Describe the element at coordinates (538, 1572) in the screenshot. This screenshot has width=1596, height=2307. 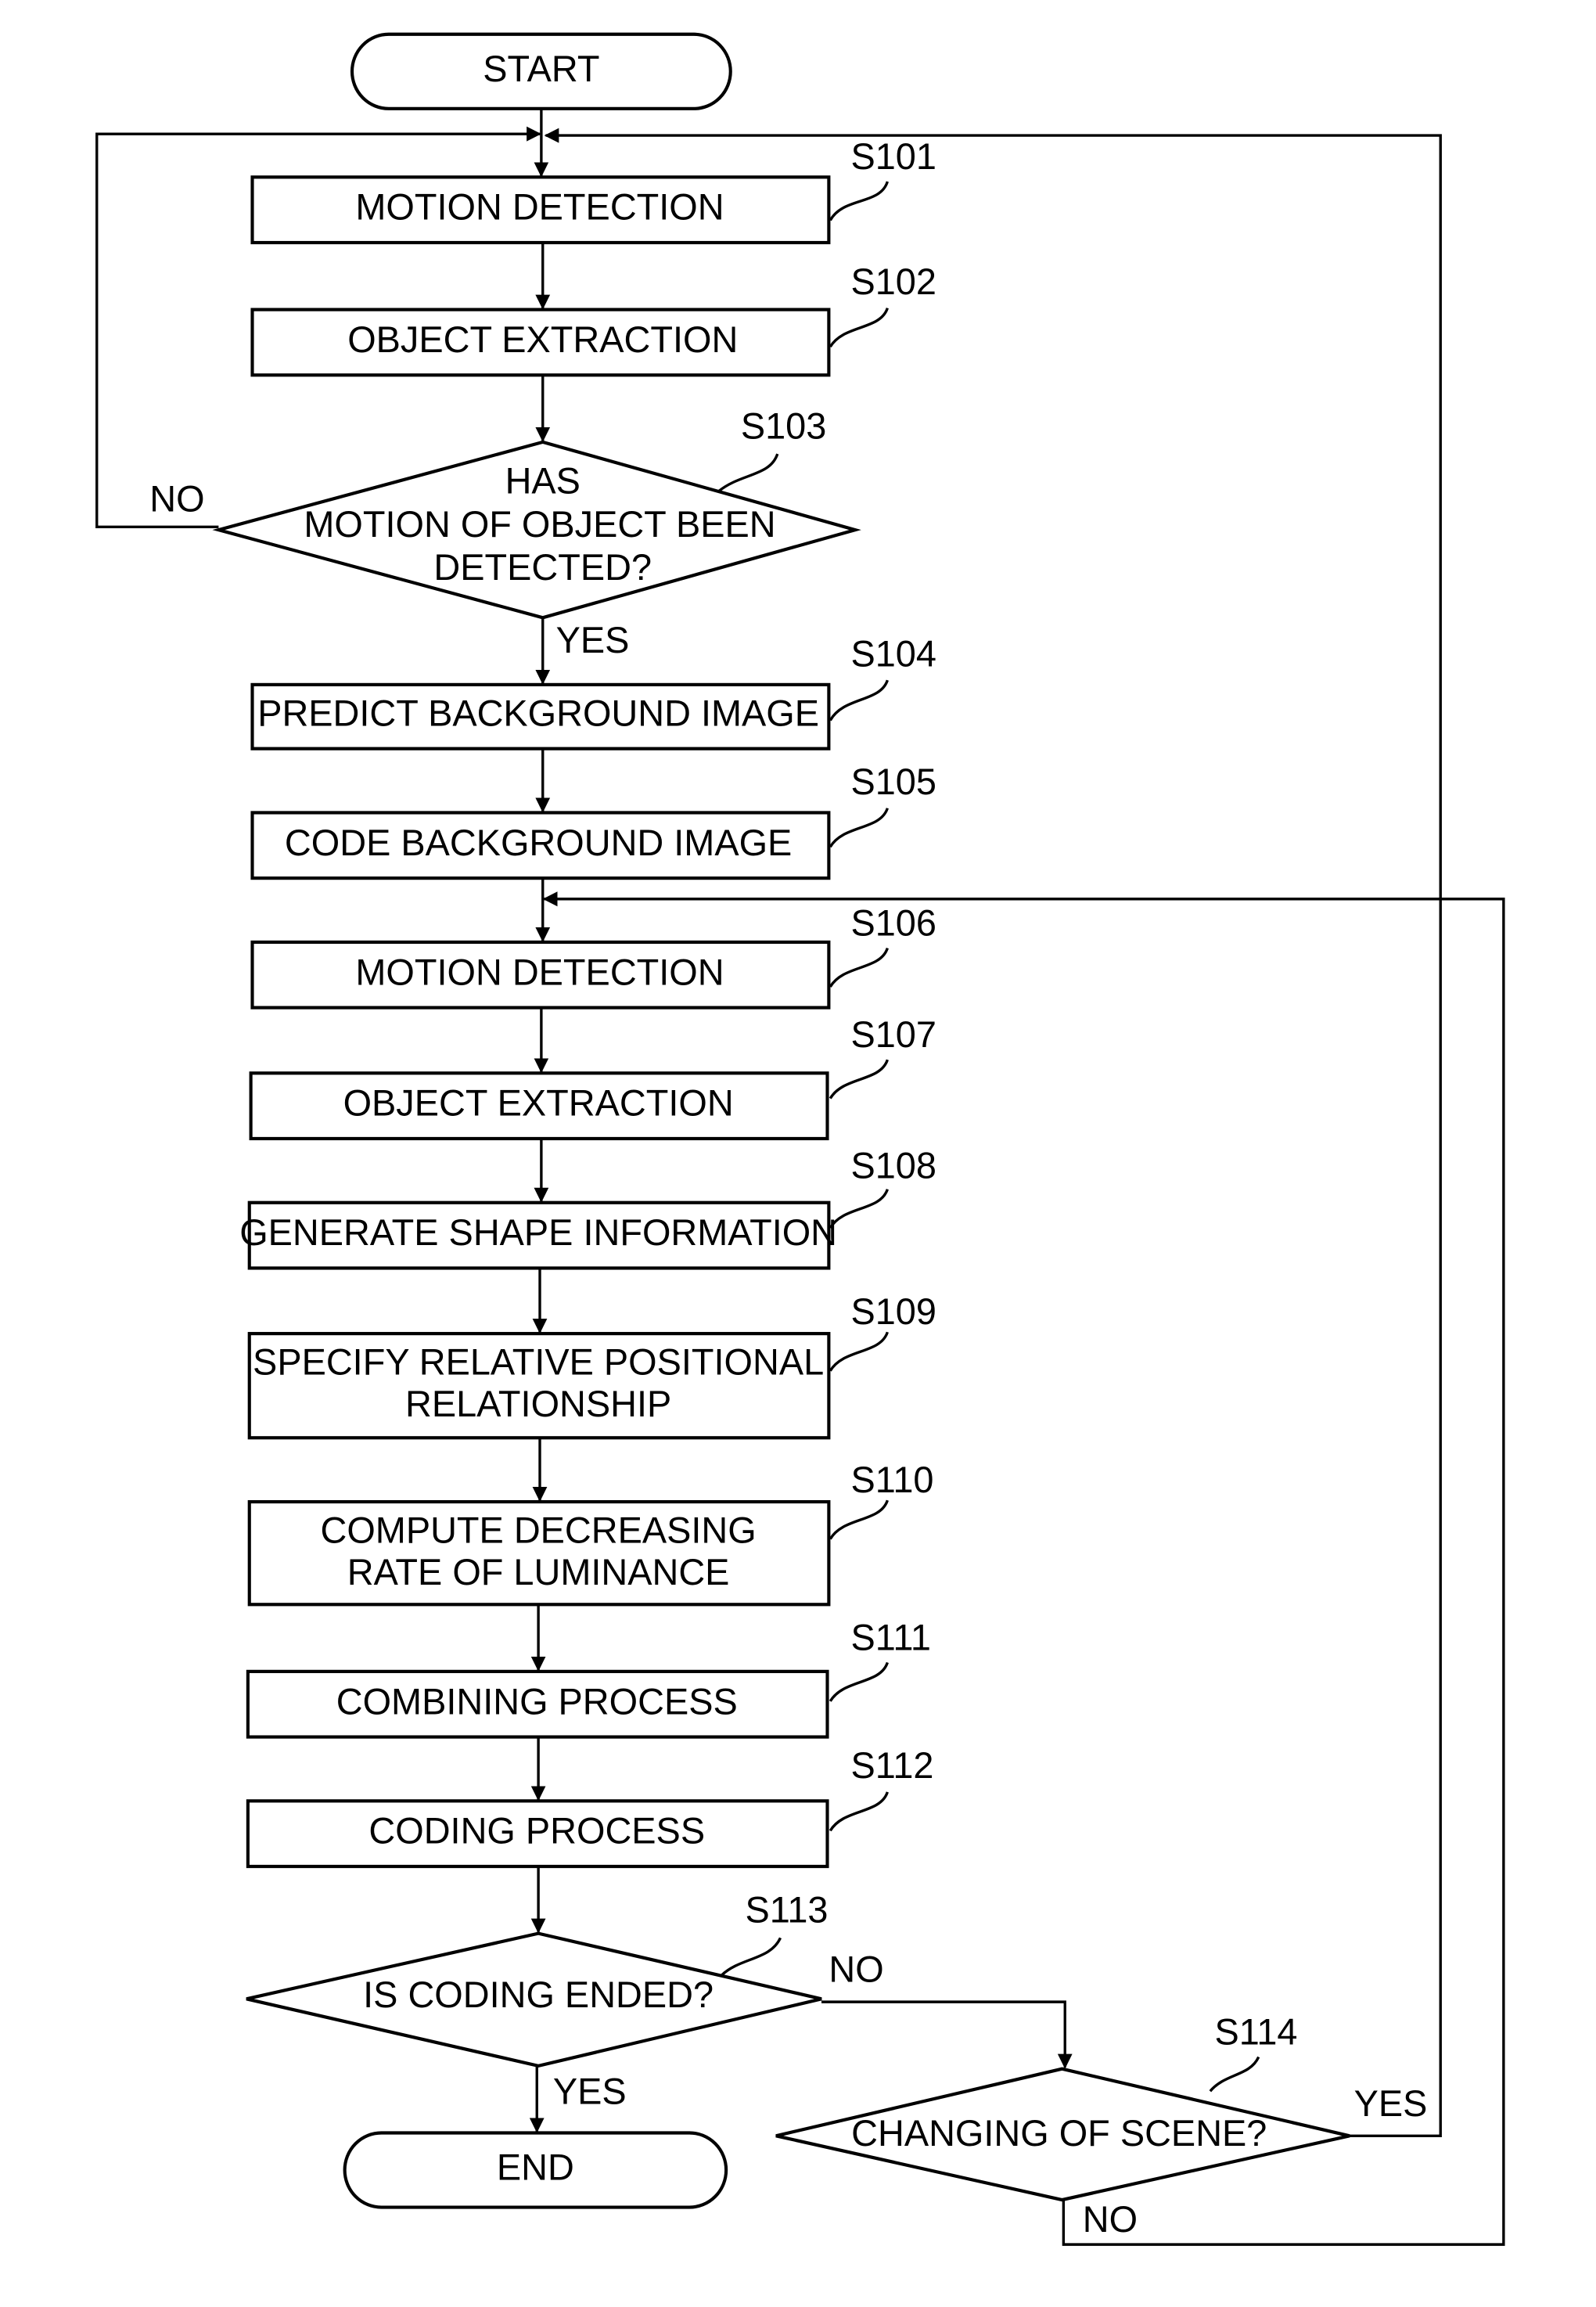
I see `step-s110-label-line2: RATE OF LUMINANCE` at that location.